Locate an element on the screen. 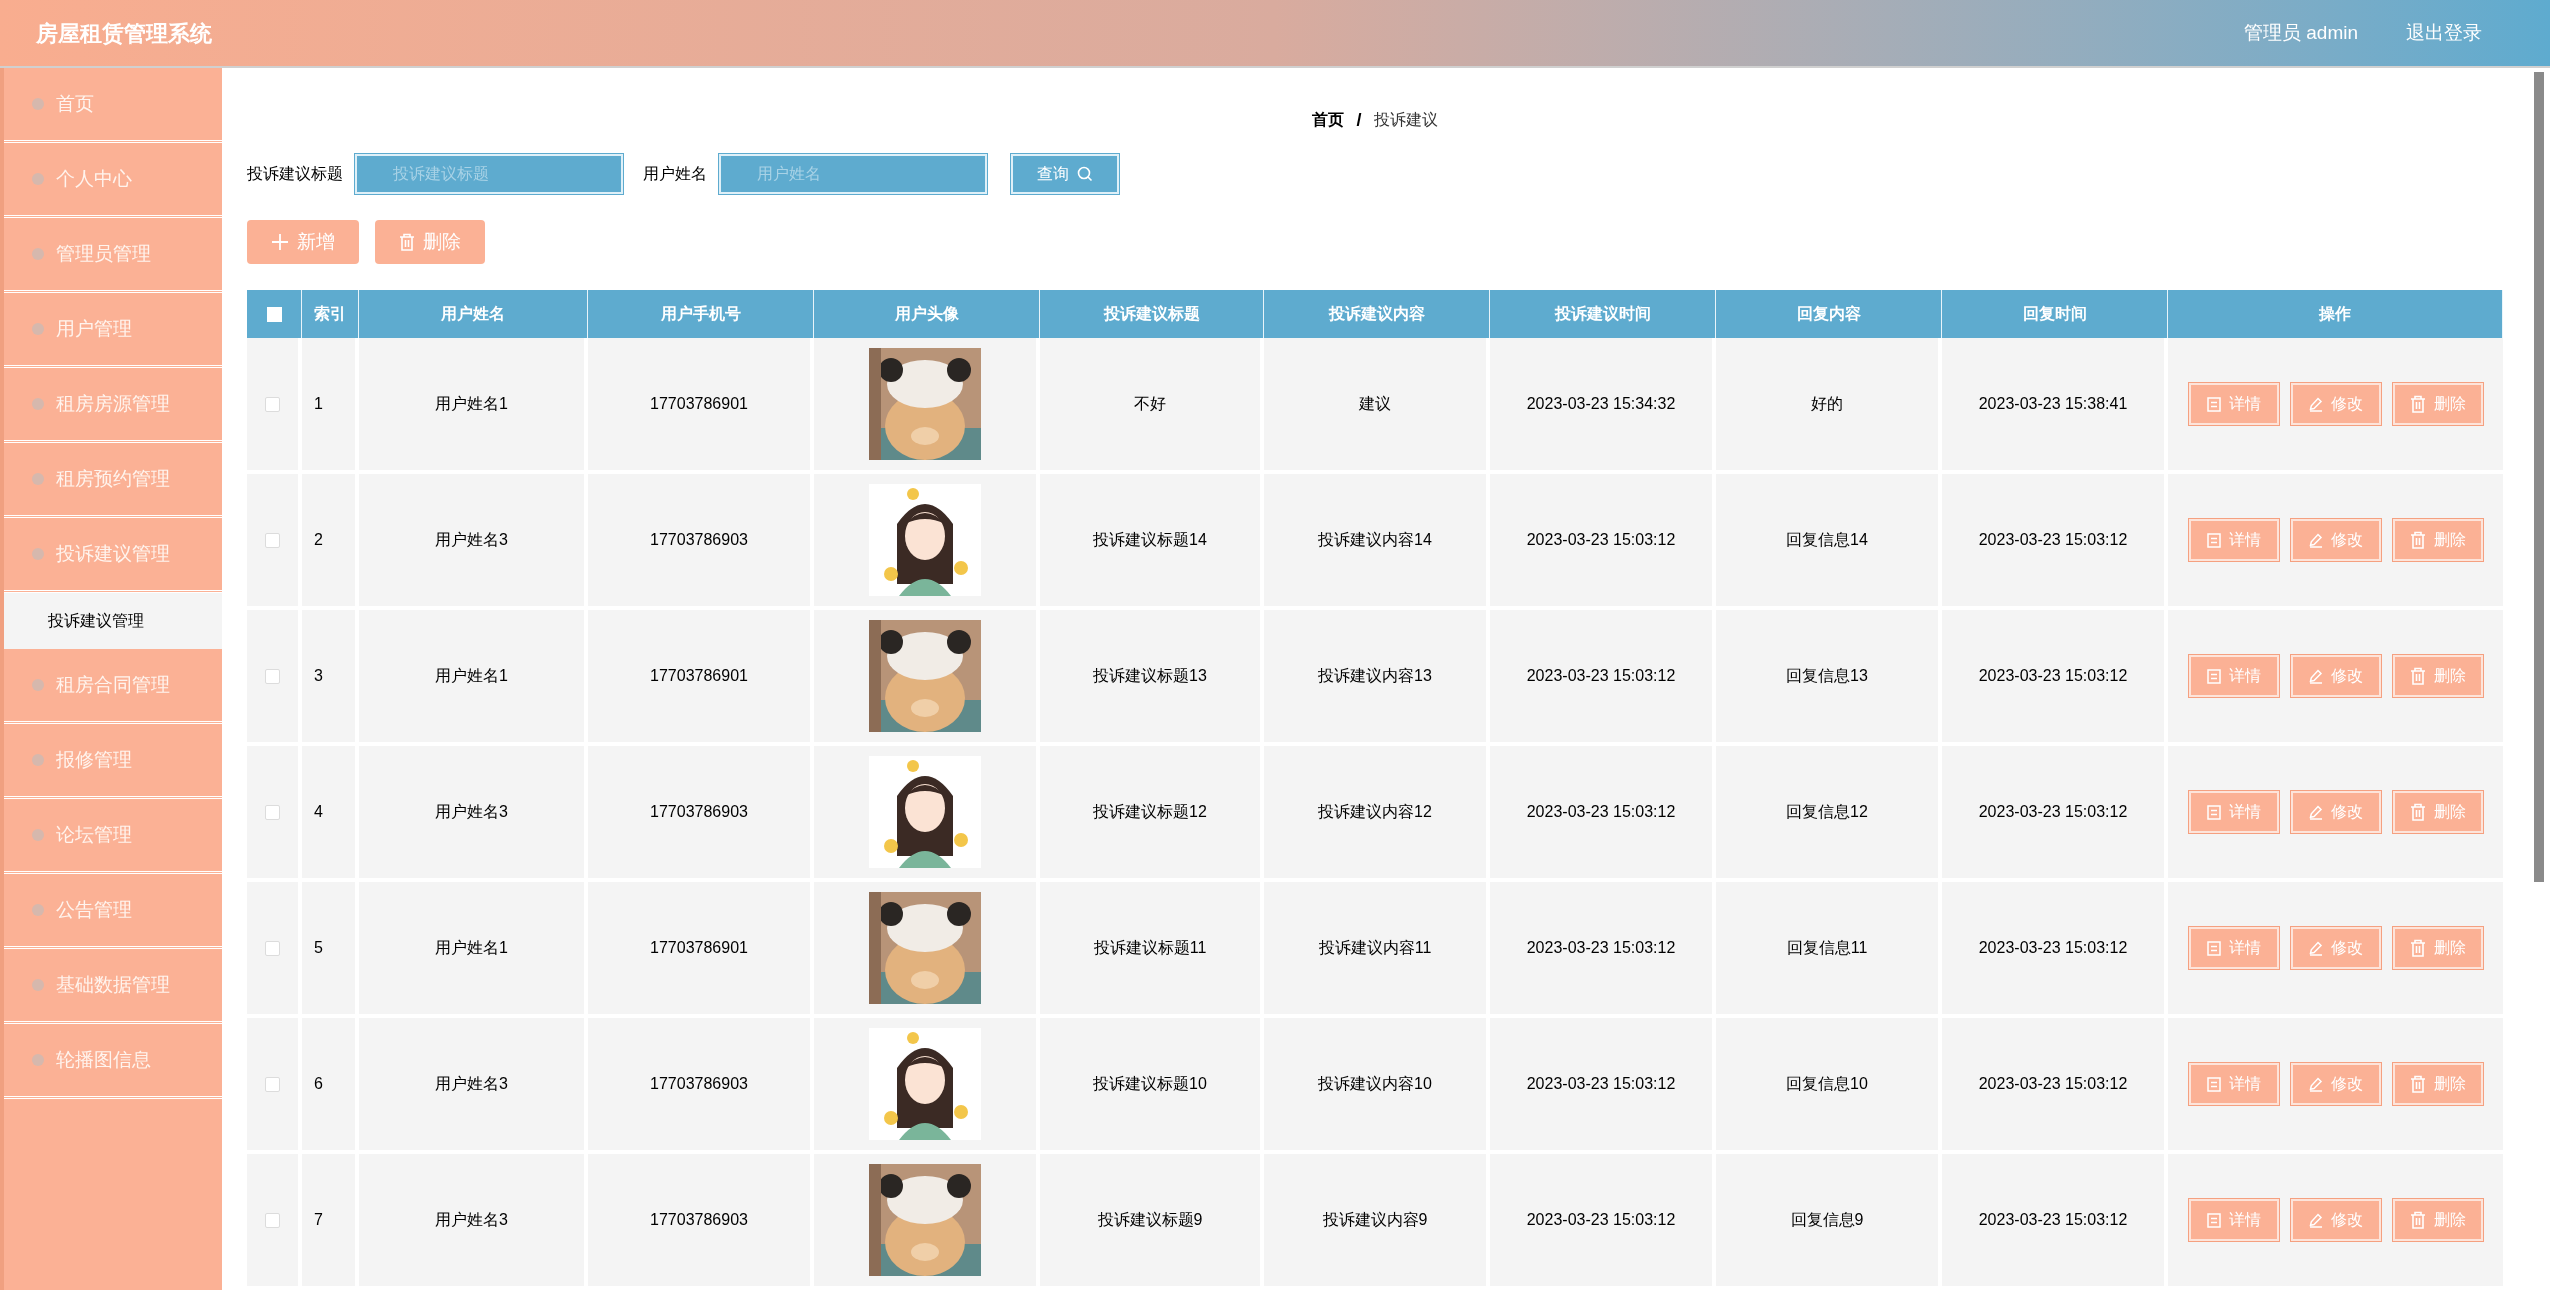  table-cell-text: 不好 is located at coordinates (1150, 404).